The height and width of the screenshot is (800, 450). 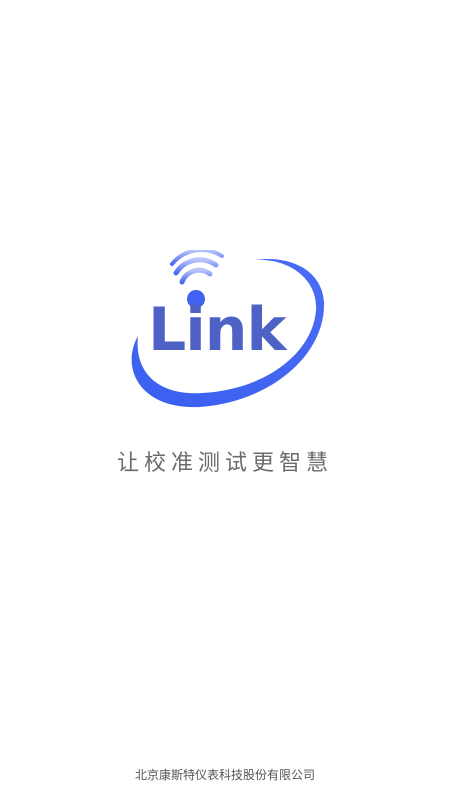 What do you see at coordinates (197, 267) in the screenshot?
I see `wifi-signal-icon` at bounding box center [197, 267].